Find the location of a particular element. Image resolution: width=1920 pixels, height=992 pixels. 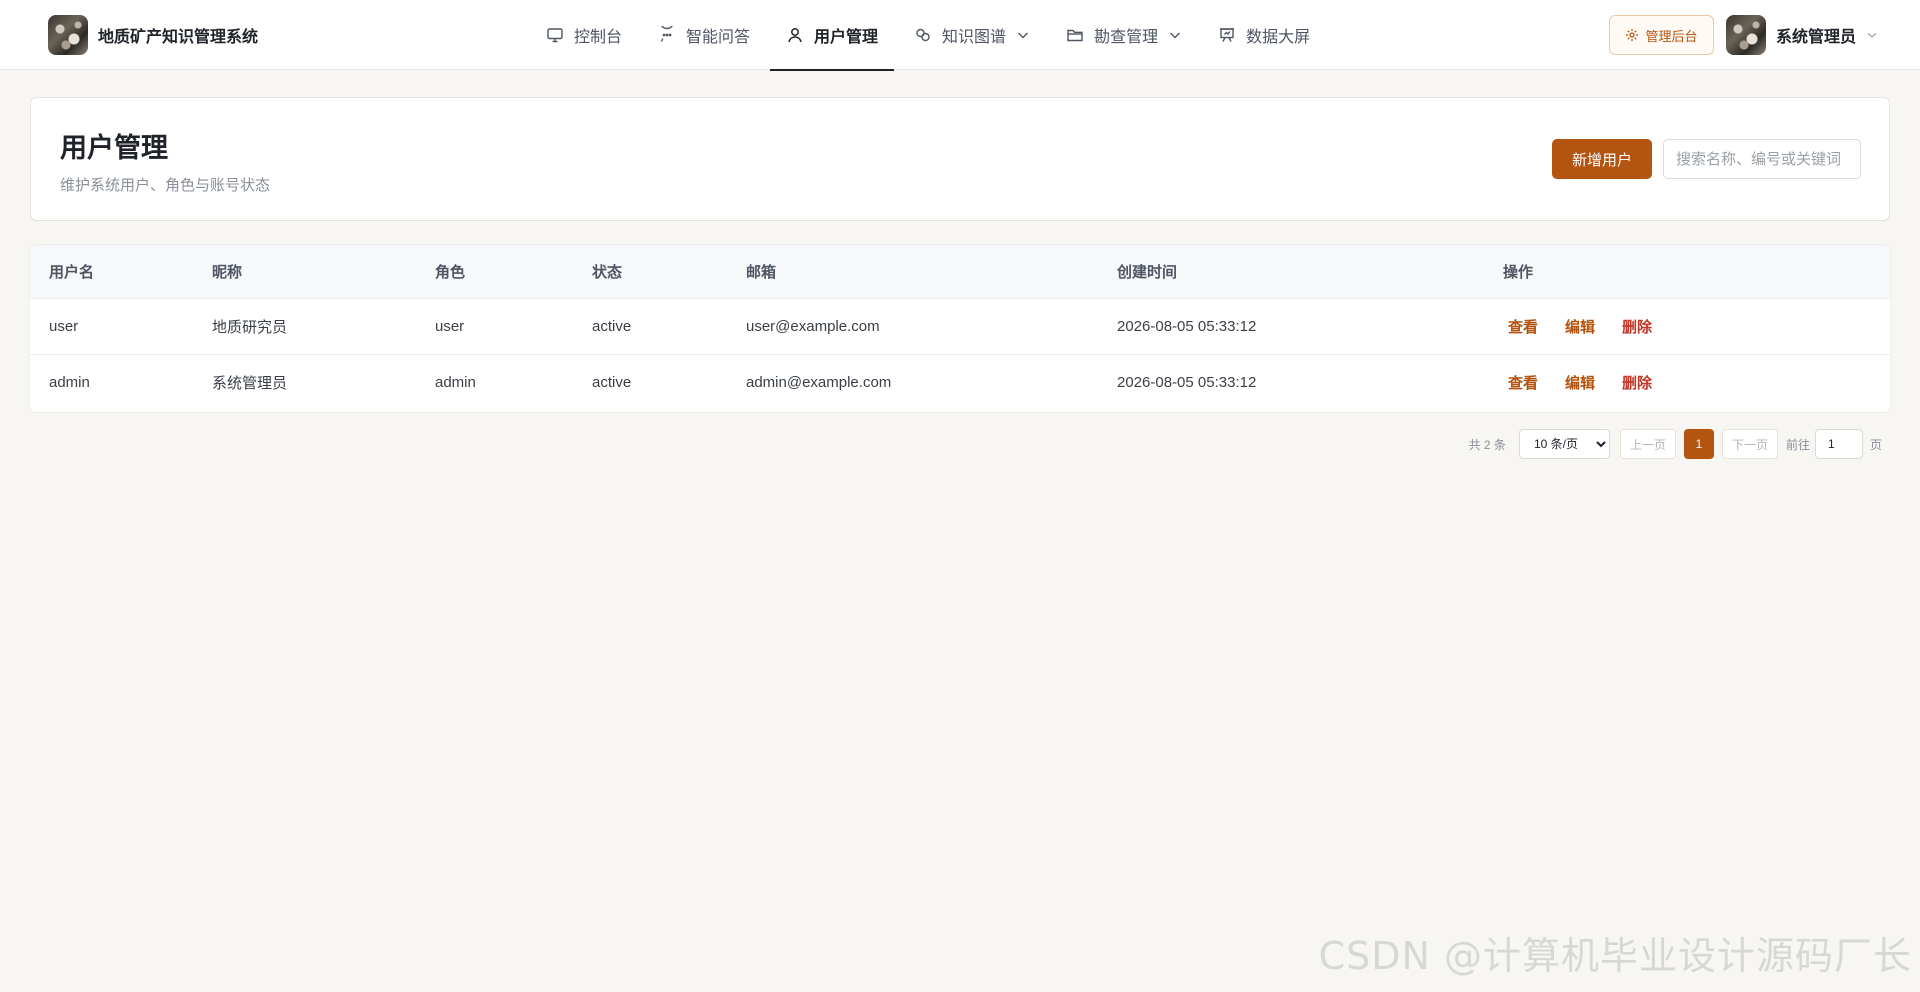

nav-item-exploration: 勘查管理 is located at coordinates (1124, 35).